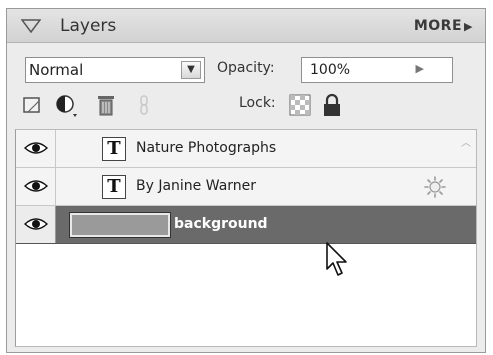 The width and height of the screenshot is (493, 355). What do you see at coordinates (336, 259) in the screenshot?
I see `mouse-pointer-icon` at bounding box center [336, 259].